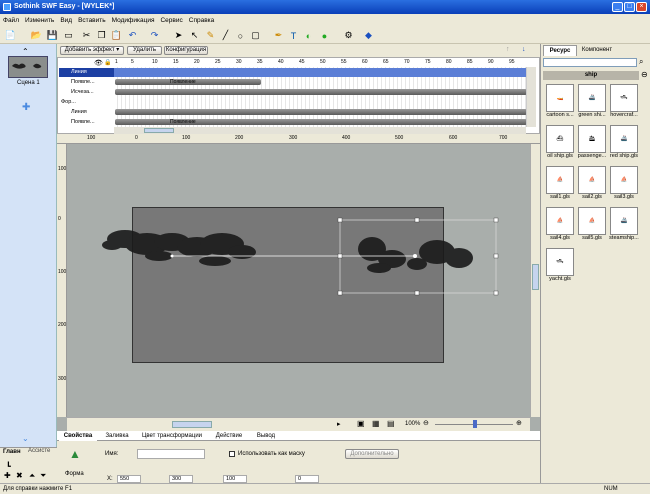 The height and width of the screenshot is (494, 650). Describe the element at coordinates (624, 145) in the screenshot. I see `asset-item: 🚢 red ship.gls` at that location.